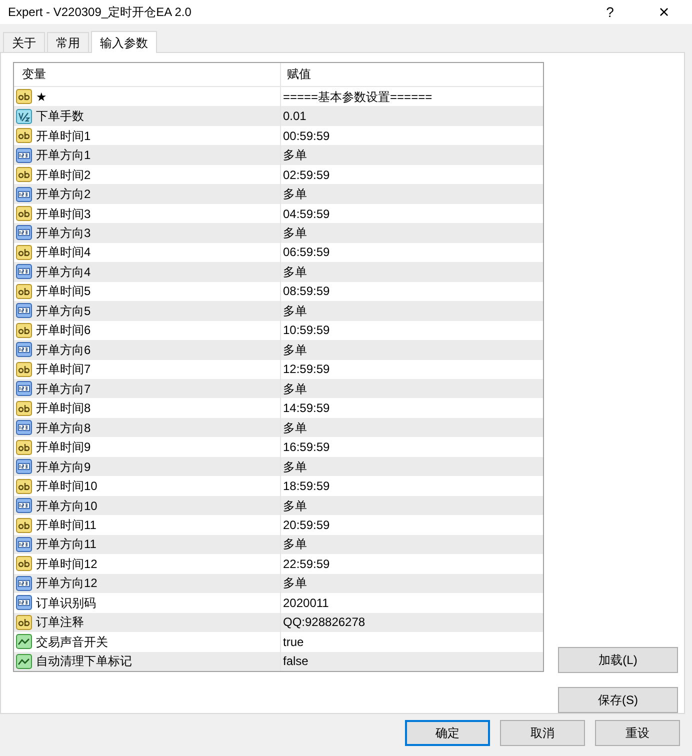 This screenshot has width=692, height=756. Describe the element at coordinates (293, 642) in the screenshot. I see `parameter-value: true` at that location.